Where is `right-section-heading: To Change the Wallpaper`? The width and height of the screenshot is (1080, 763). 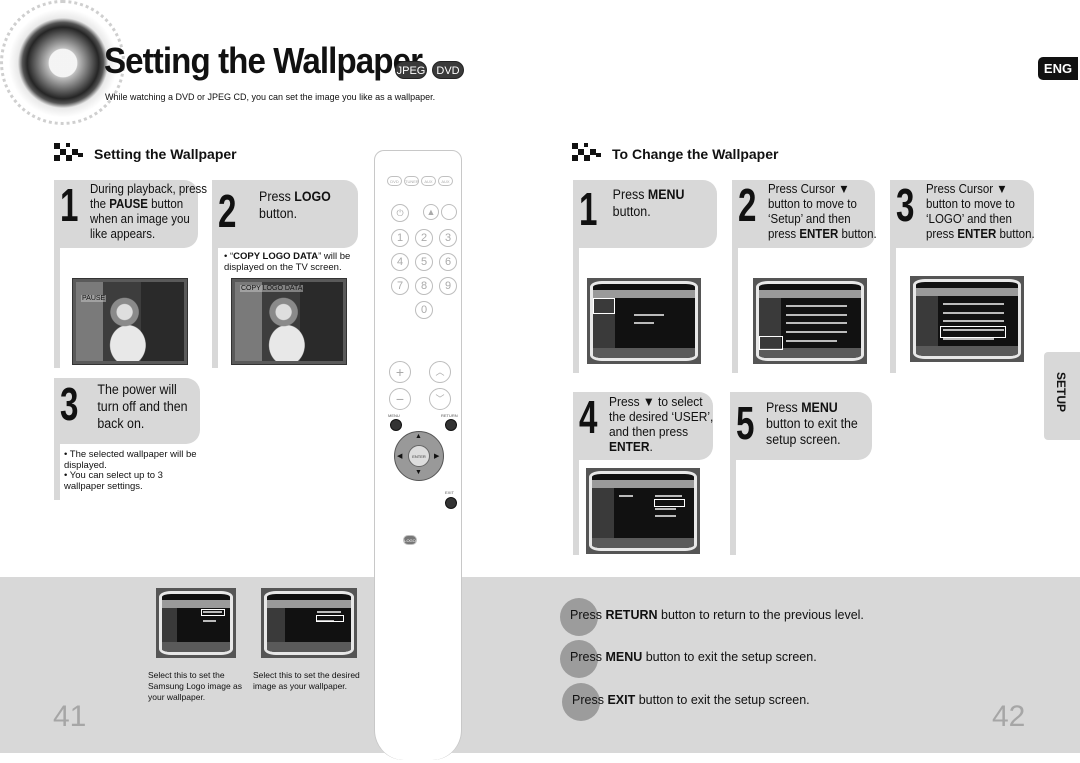
right-section-heading: To Change the Wallpaper is located at coordinates (675, 154).